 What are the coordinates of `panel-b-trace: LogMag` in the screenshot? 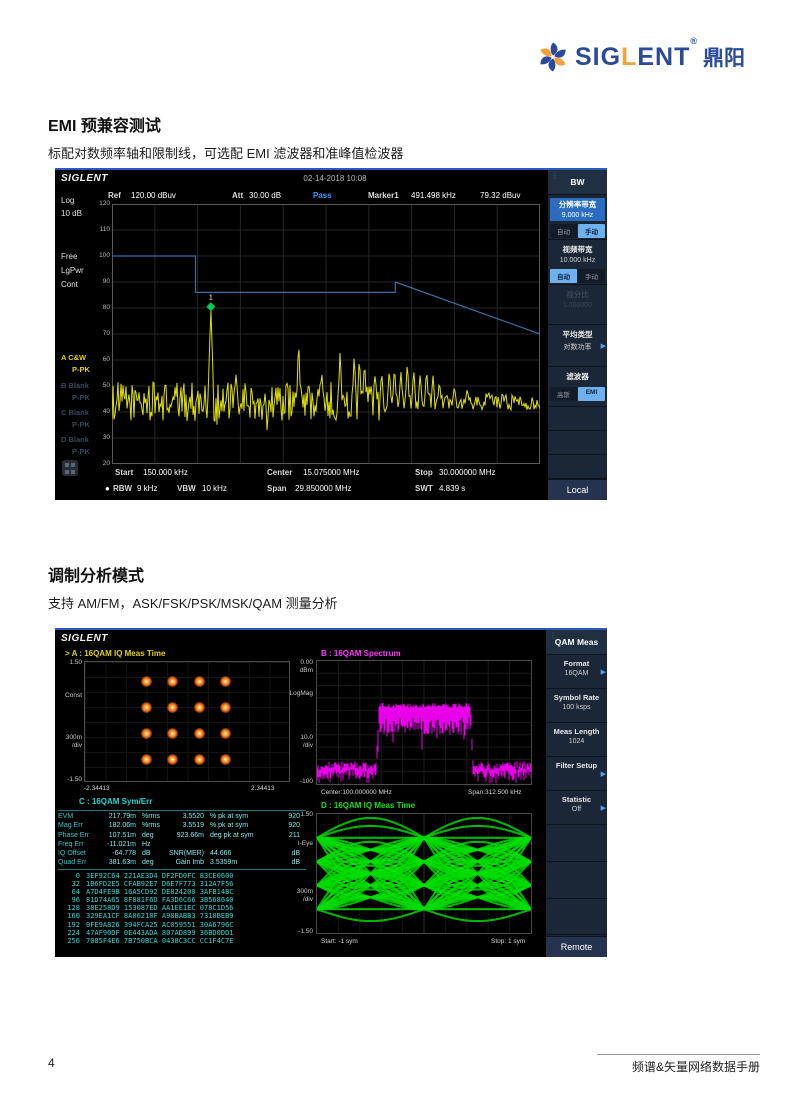 It's located at (301, 693).